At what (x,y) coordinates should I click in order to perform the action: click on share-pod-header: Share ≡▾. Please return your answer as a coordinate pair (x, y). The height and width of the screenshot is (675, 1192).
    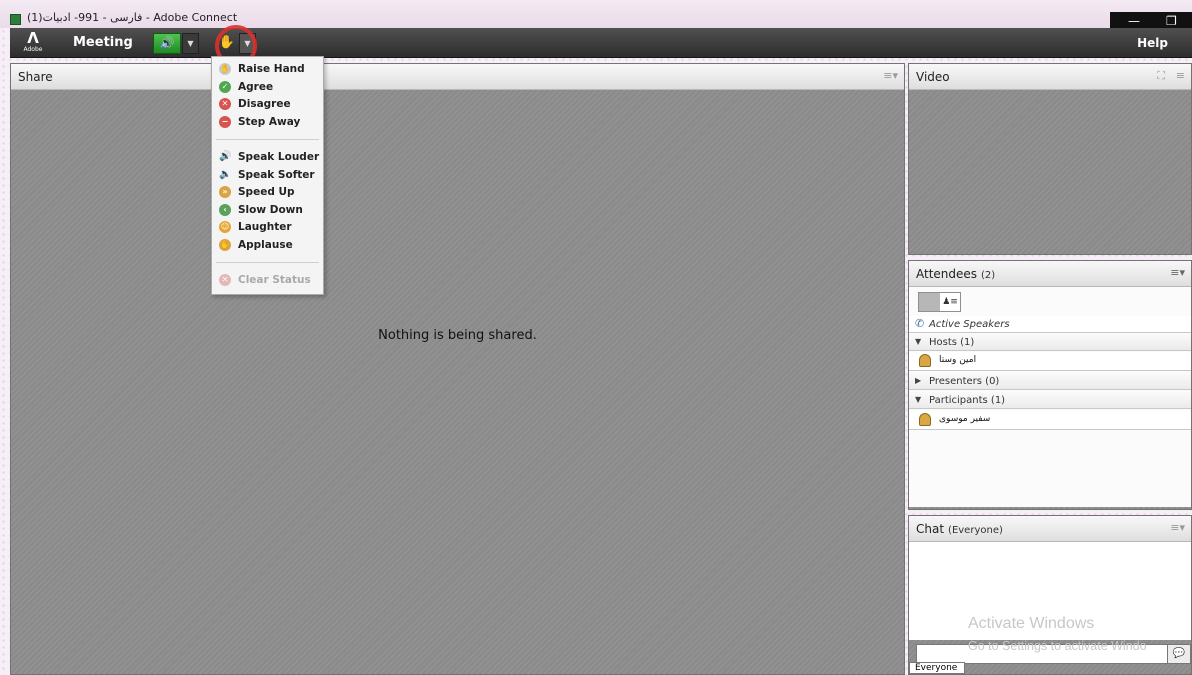
    Looking at the image, I should click on (457, 77).